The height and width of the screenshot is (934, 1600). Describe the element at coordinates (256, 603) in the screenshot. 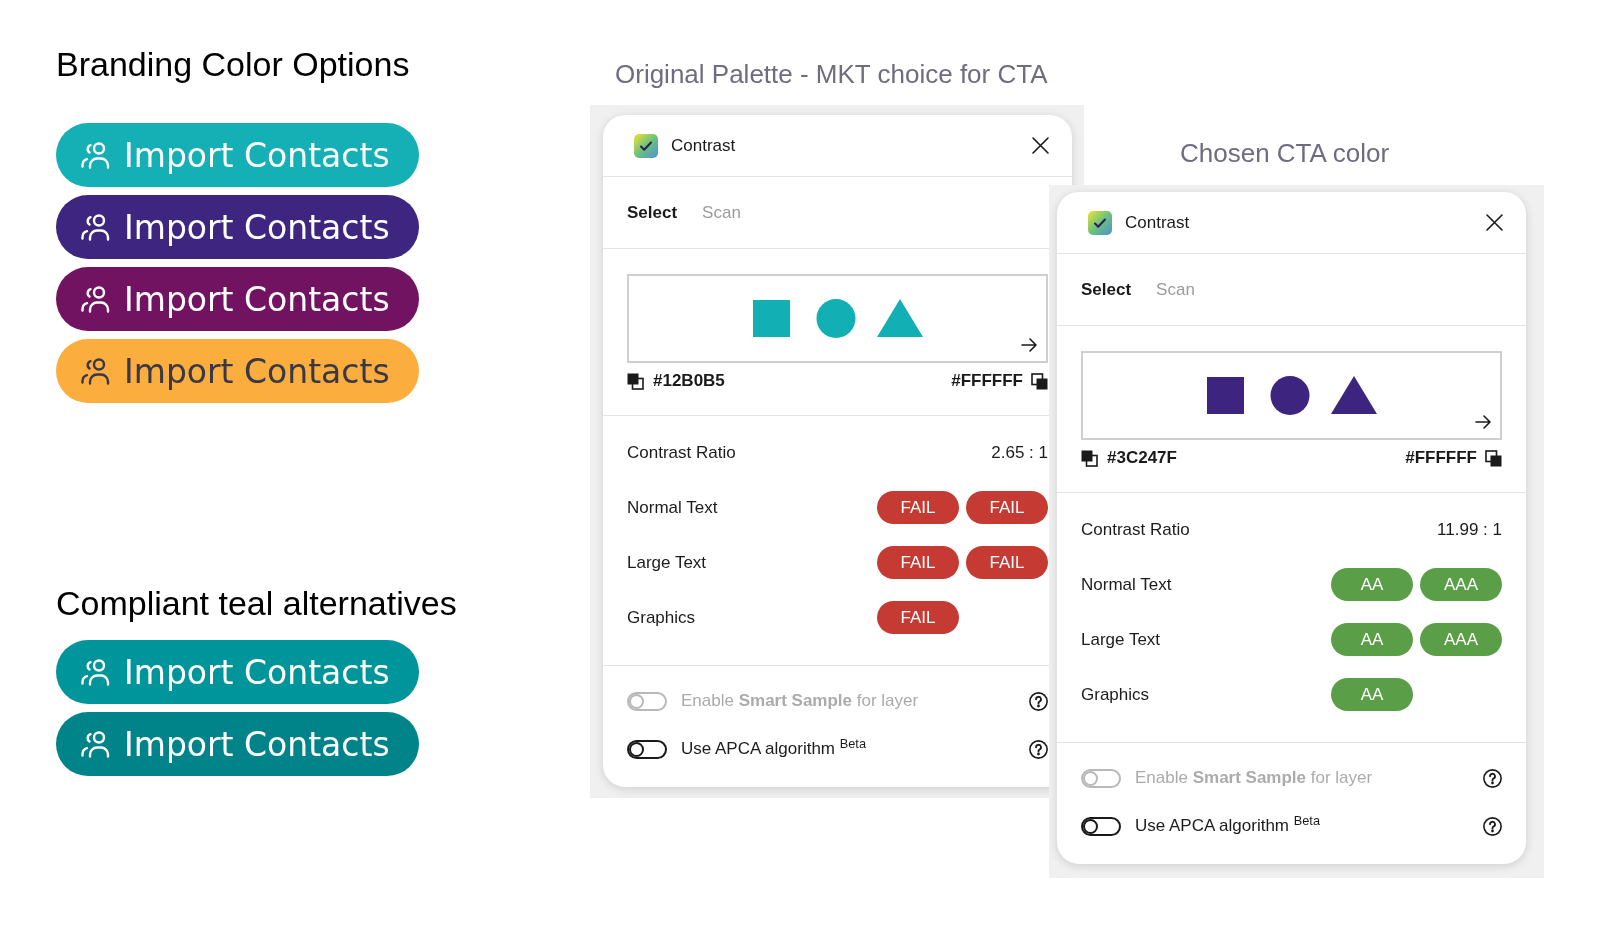

I see `section-heading: Compliant teal alternatives` at that location.